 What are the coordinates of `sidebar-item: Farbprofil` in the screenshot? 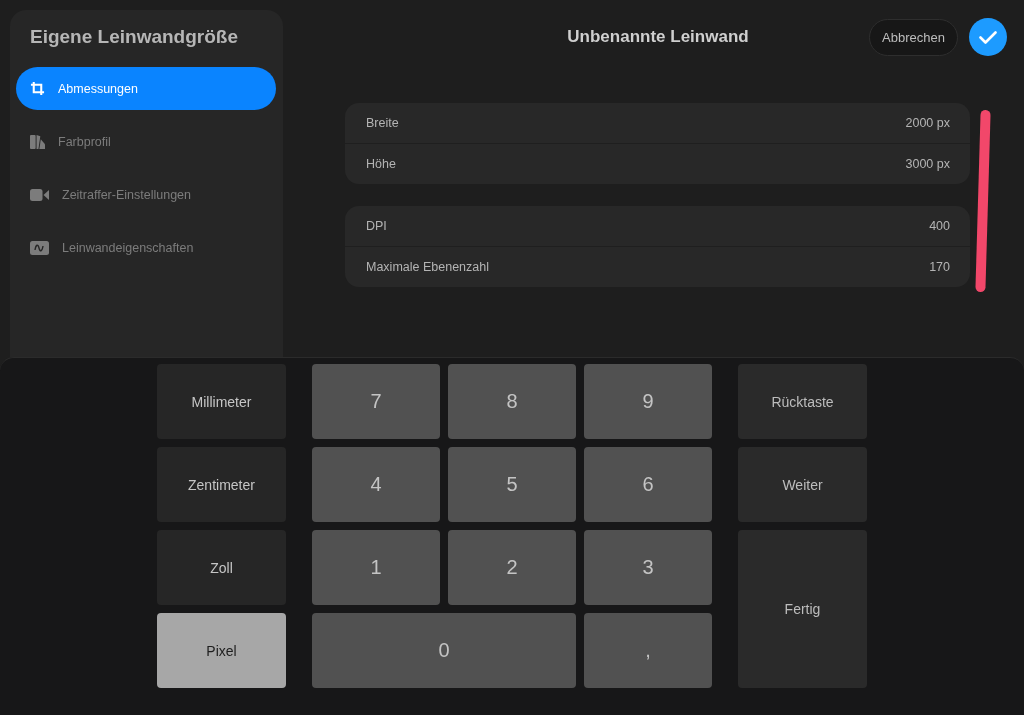 It's located at (146, 141).